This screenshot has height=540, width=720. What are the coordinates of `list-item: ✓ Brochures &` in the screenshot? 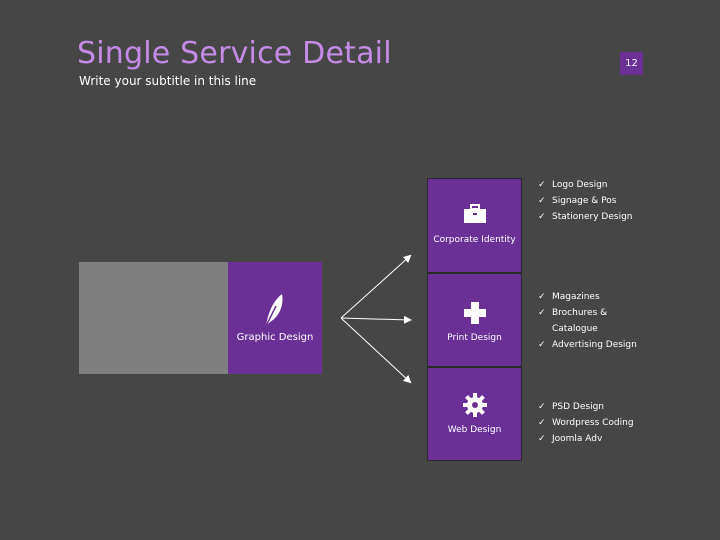 It's located at (587, 313).